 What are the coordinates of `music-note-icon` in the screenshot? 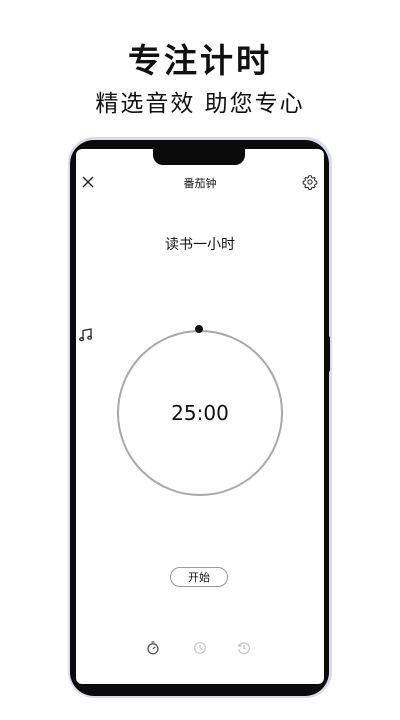 It's located at (86, 335).